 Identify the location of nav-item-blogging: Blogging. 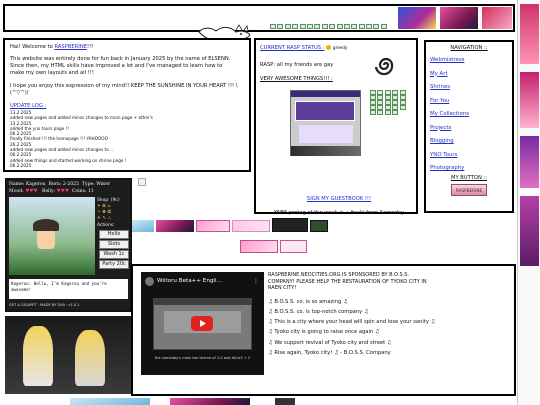
(469, 142).